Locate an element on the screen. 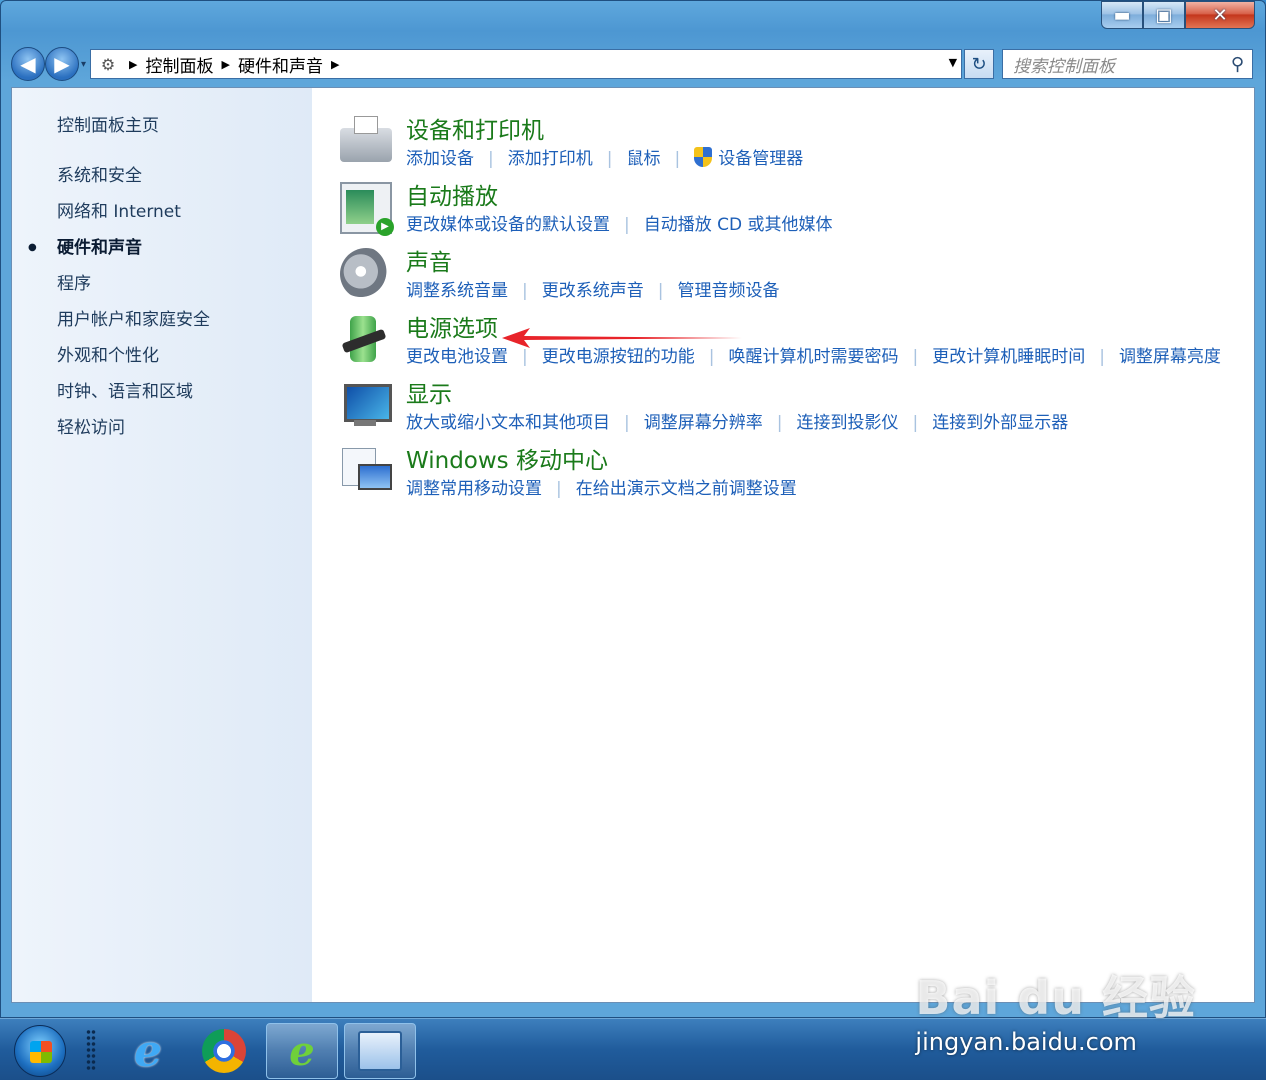 This screenshot has height=1080, width=1266. link-add-device: 添加设备 is located at coordinates (440, 159).